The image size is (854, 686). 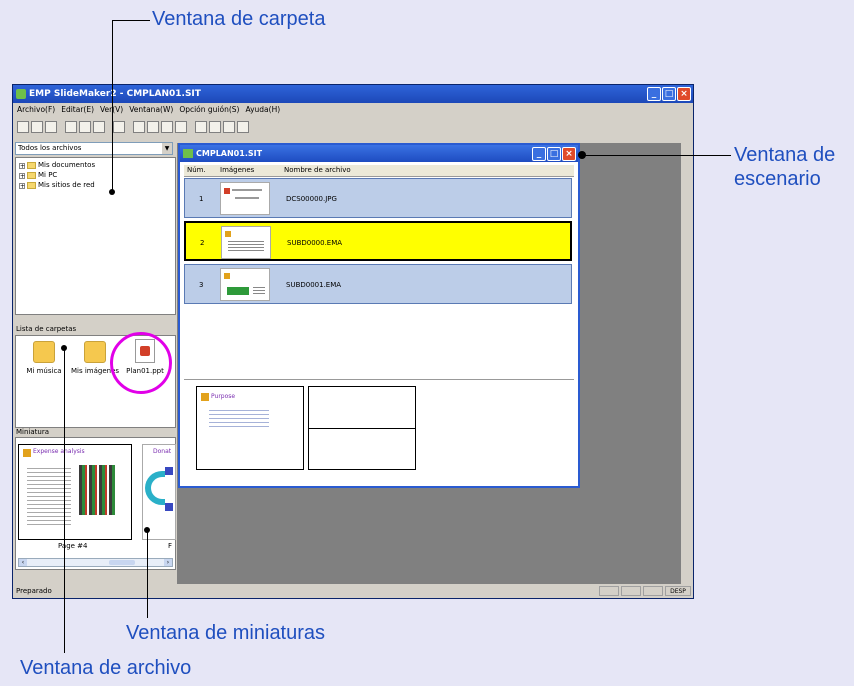 What do you see at coordinates (379, 429) in the screenshot?
I see `slide-preview-area: Purpose` at bounding box center [379, 429].